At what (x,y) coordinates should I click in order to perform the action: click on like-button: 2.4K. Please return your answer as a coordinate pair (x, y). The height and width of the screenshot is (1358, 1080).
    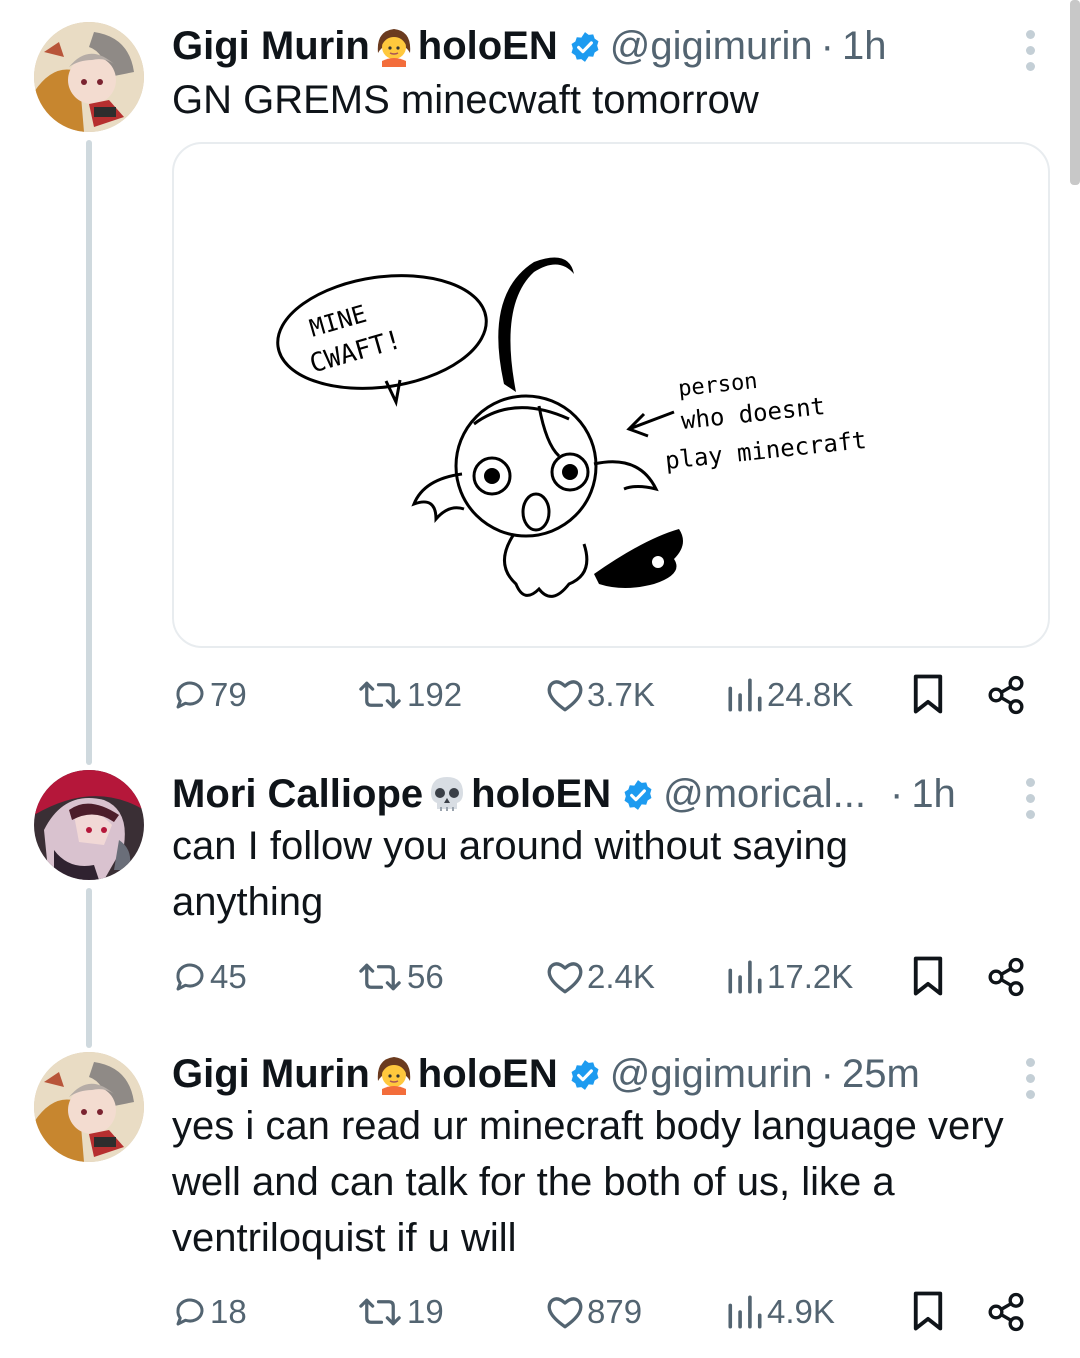
    Looking at the image, I should click on (600, 977).